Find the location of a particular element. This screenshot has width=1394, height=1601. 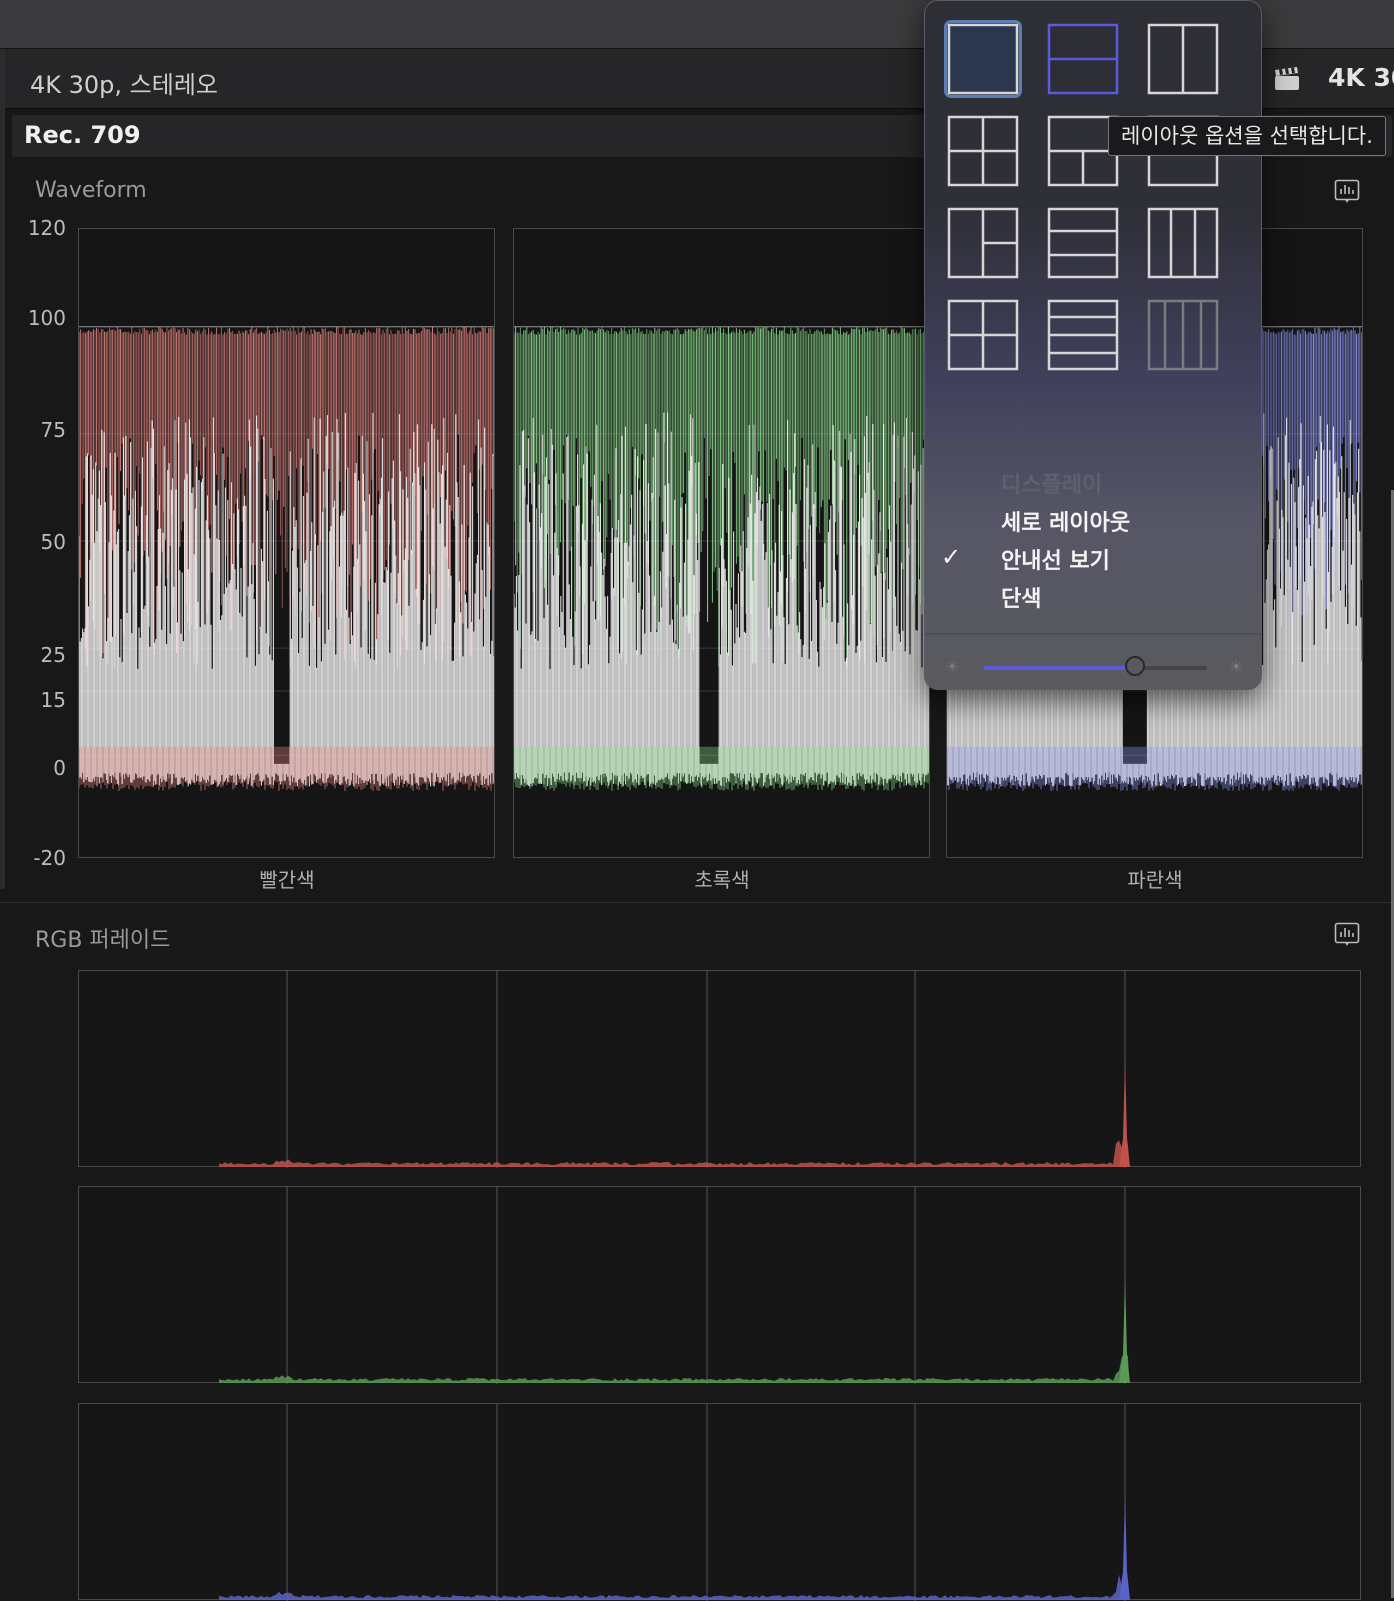

clapper-icon is located at coordinates (1287, 79).